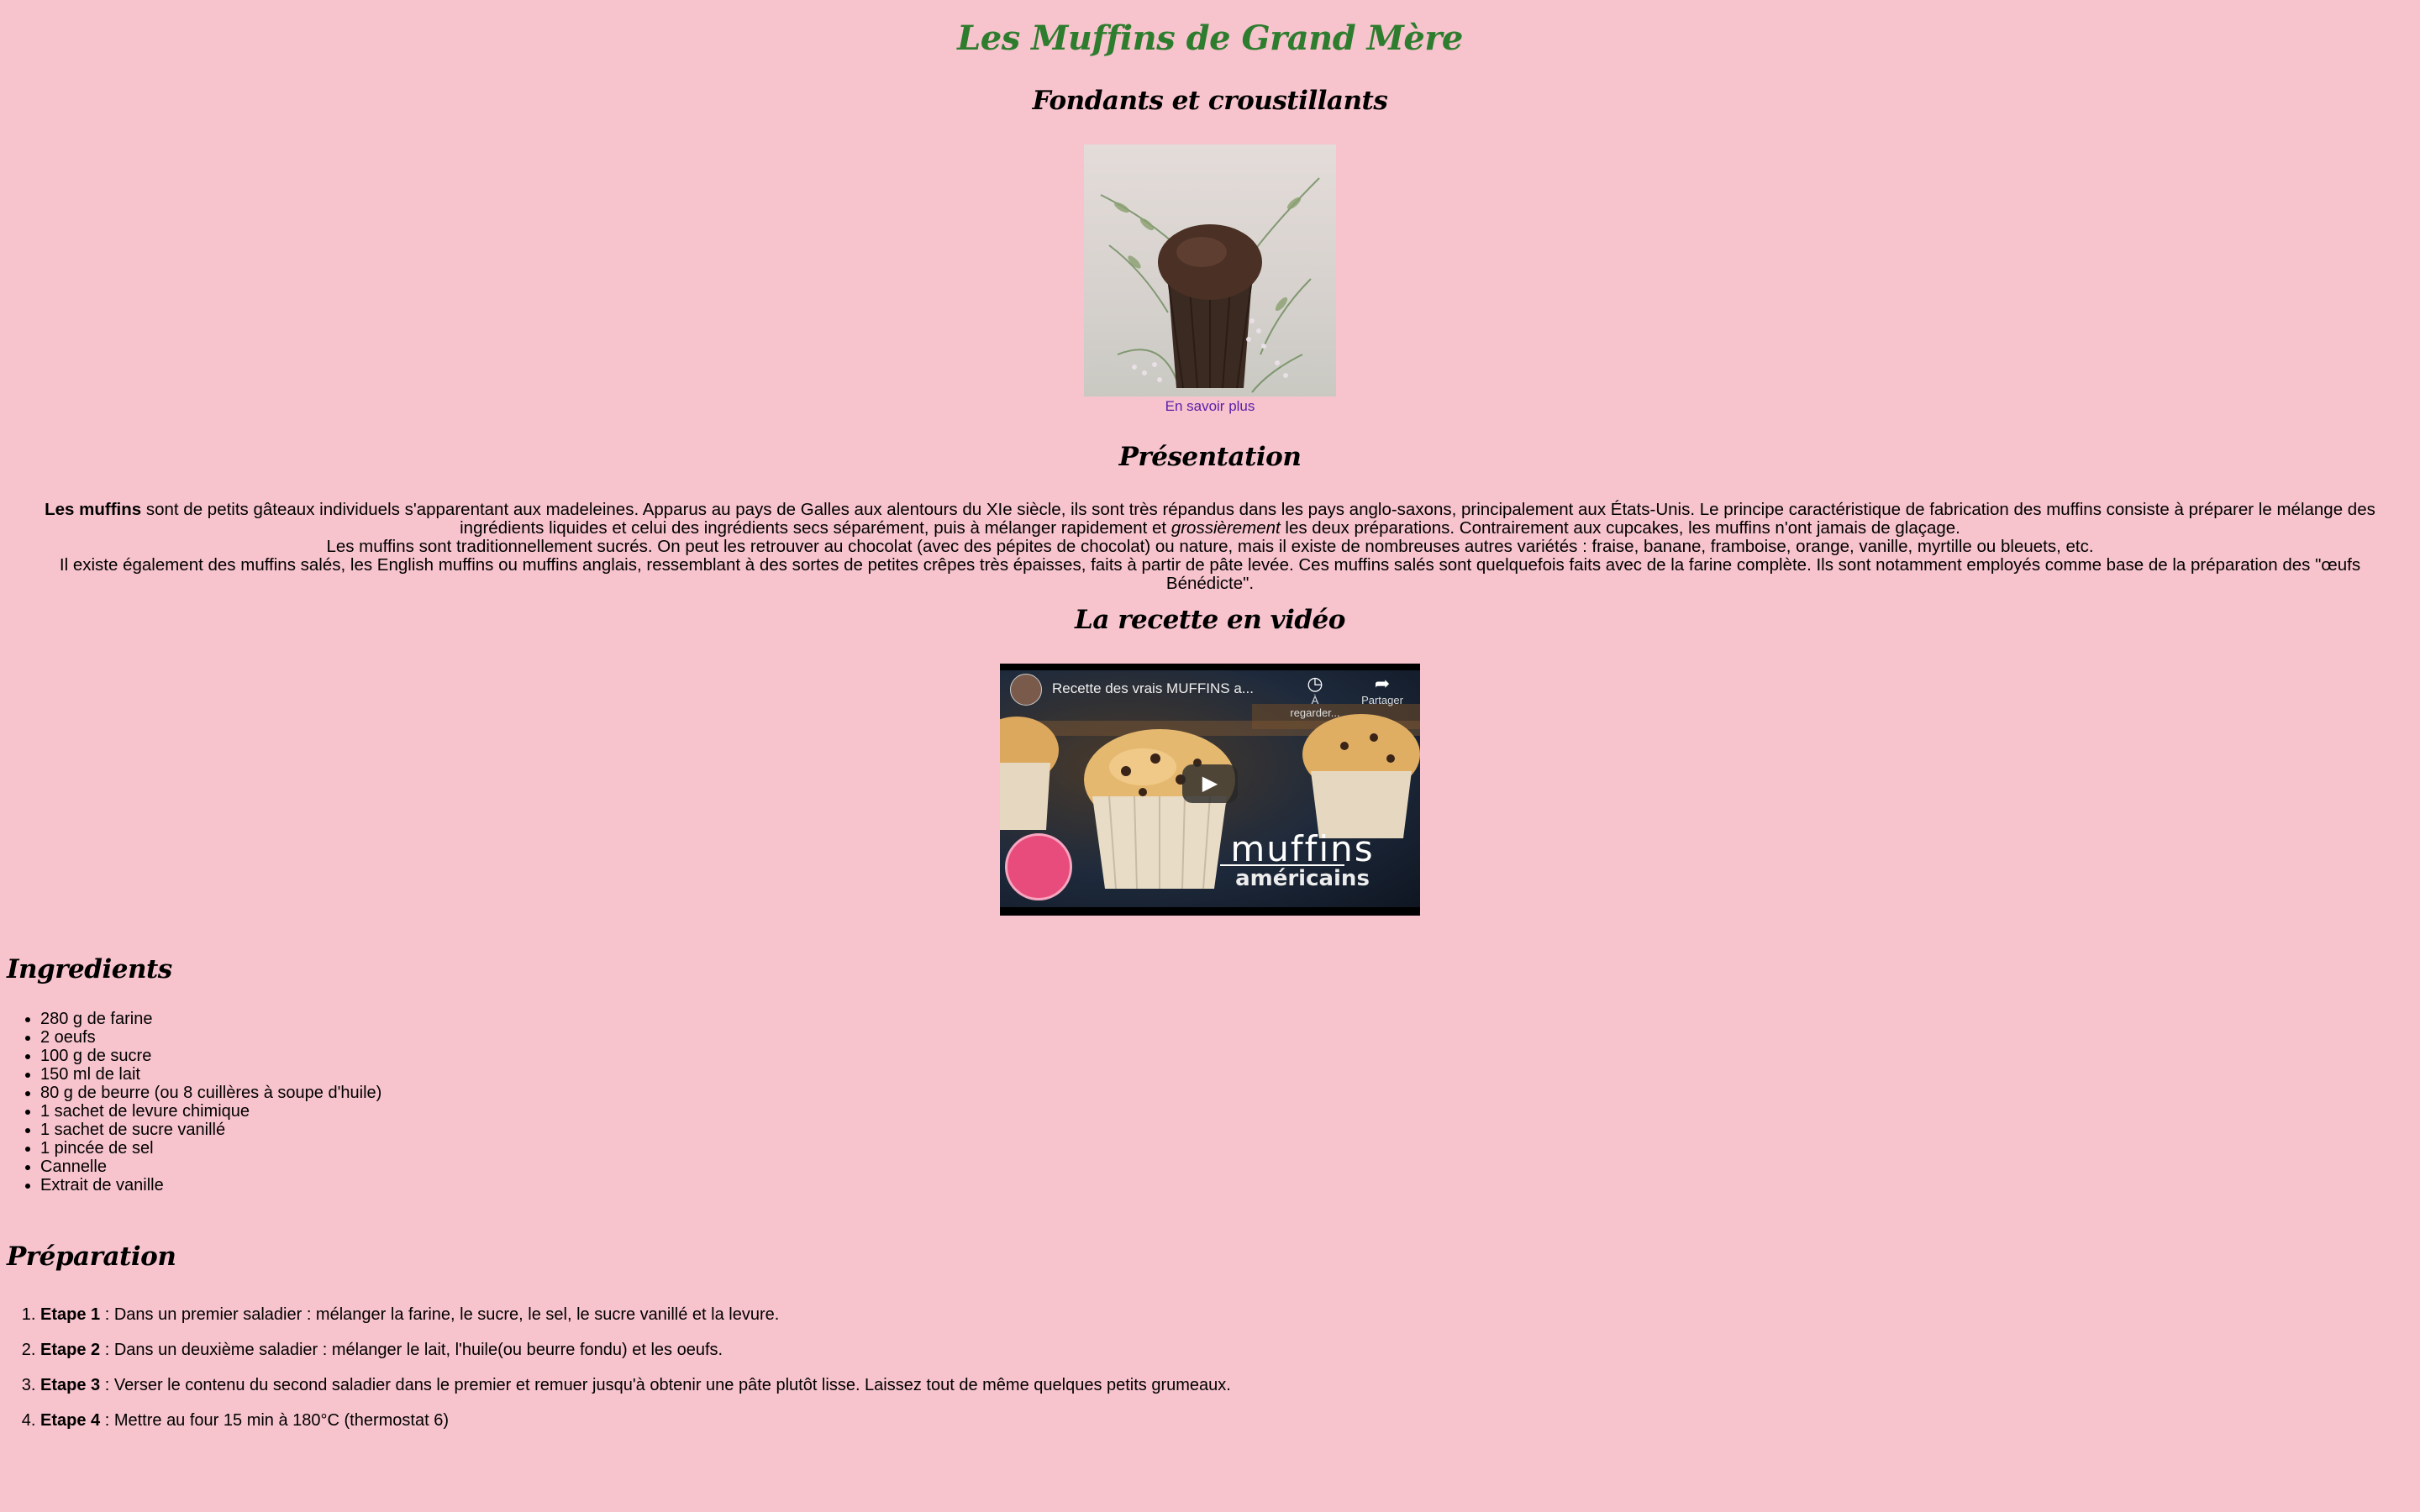 This screenshot has width=2420, height=1512. Describe the element at coordinates (70, 1420) in the screenshot. I see `step-label: Etape 4` at that location.